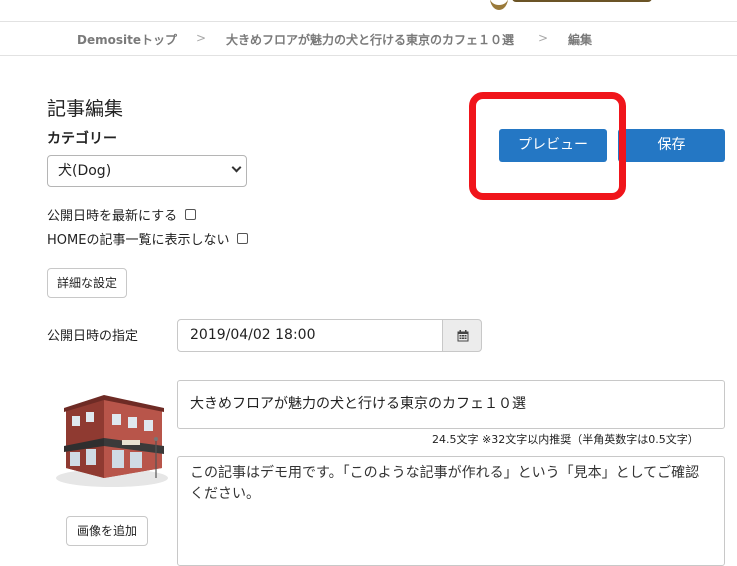 The image size is (737, 566). Describe the element at coordinates (368, 11) in the screenshot. I see `site-header` at that location.